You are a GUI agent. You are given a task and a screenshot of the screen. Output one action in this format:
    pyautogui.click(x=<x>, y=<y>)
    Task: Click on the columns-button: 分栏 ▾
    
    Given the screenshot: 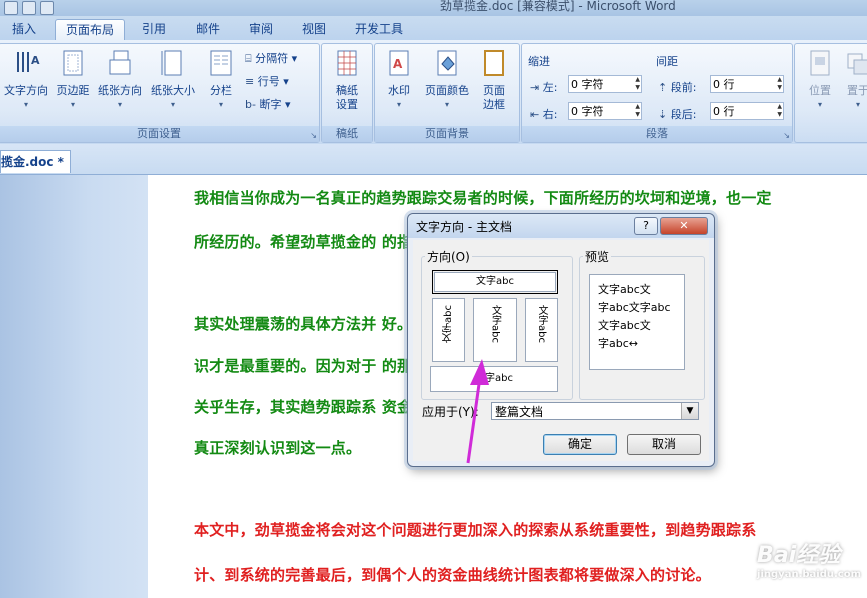 What is the action you would take?
    pyautogui.click(x=221, y=80)
    